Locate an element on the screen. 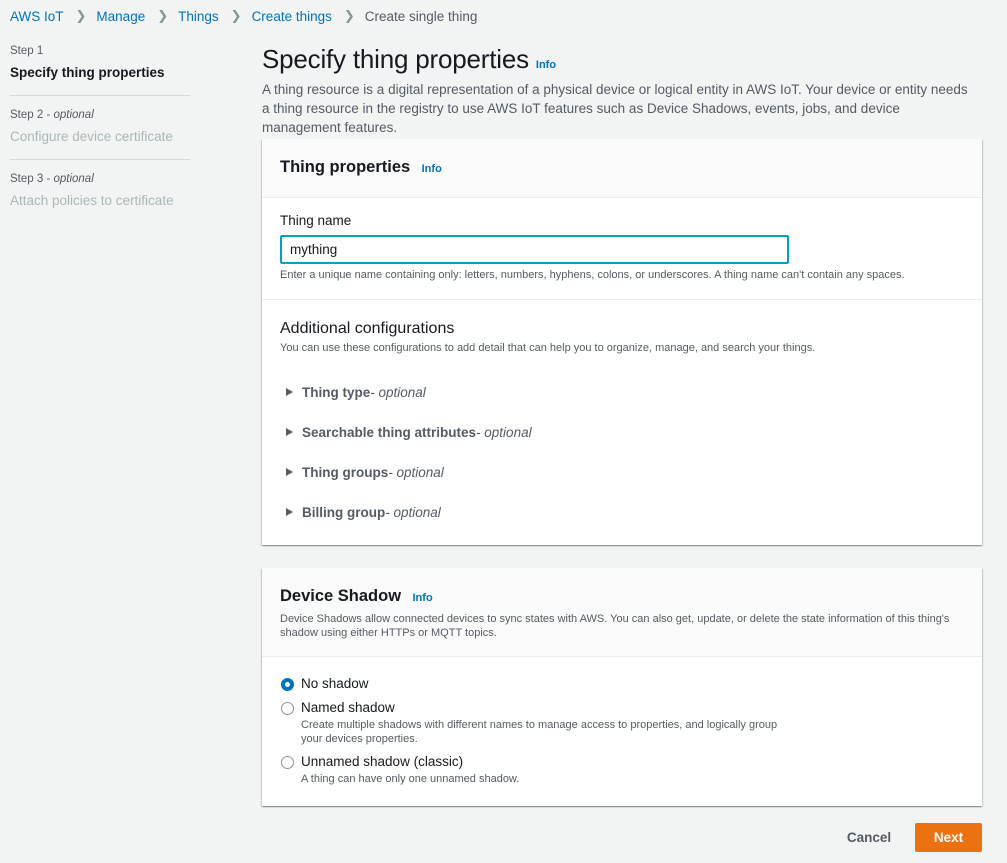 This screenshot has height=863, width=1007. expand-label: Thing groups is located at coordinates (345, 472).